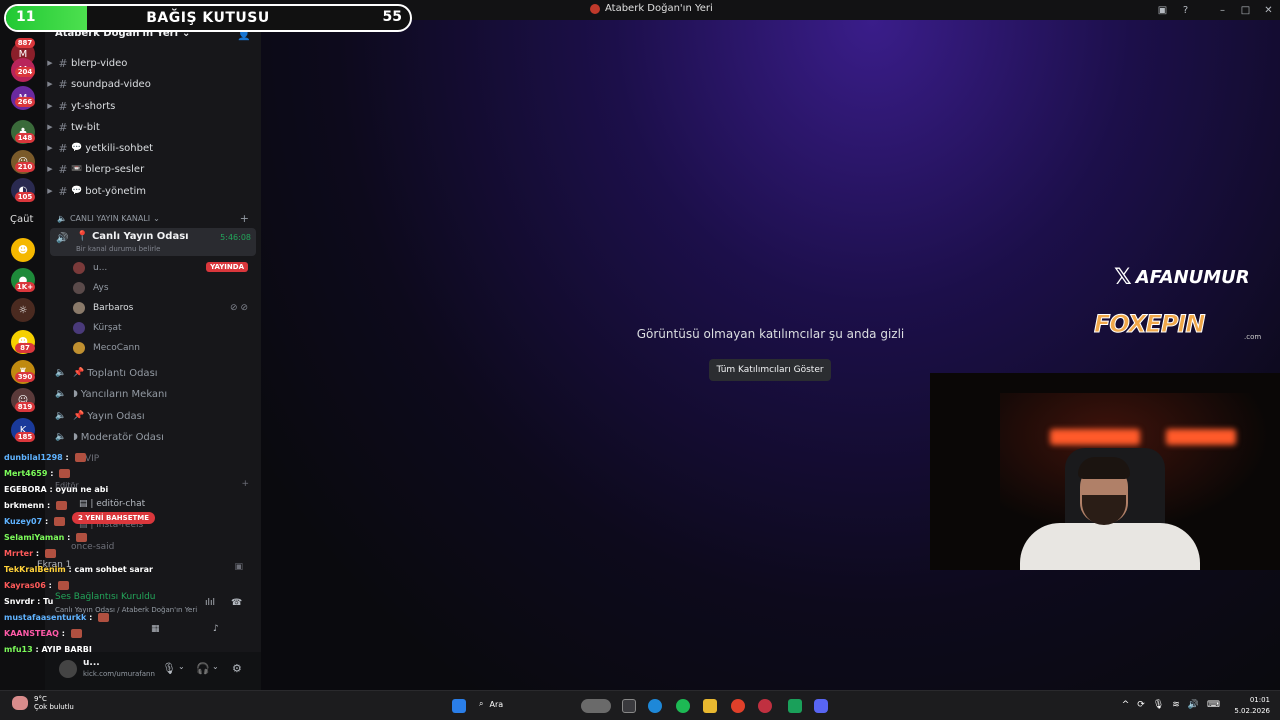 The width and height of the screenshot is (1280, 720). What do you see at coordinates (77, 169) in the screenshot?
I see `channel-emoji: 📼` at bounding box center [77, 169].